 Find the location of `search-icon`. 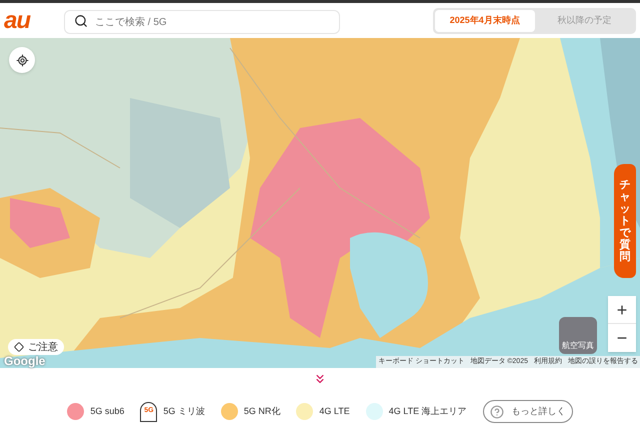

search-icon is located at coordinates (81, 21).